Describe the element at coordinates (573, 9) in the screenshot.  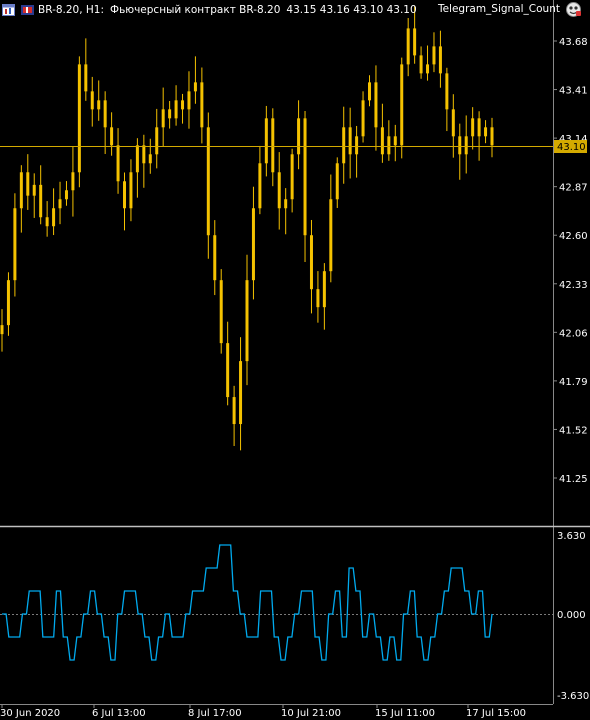
I see `expert-advisor-icon` at that location.